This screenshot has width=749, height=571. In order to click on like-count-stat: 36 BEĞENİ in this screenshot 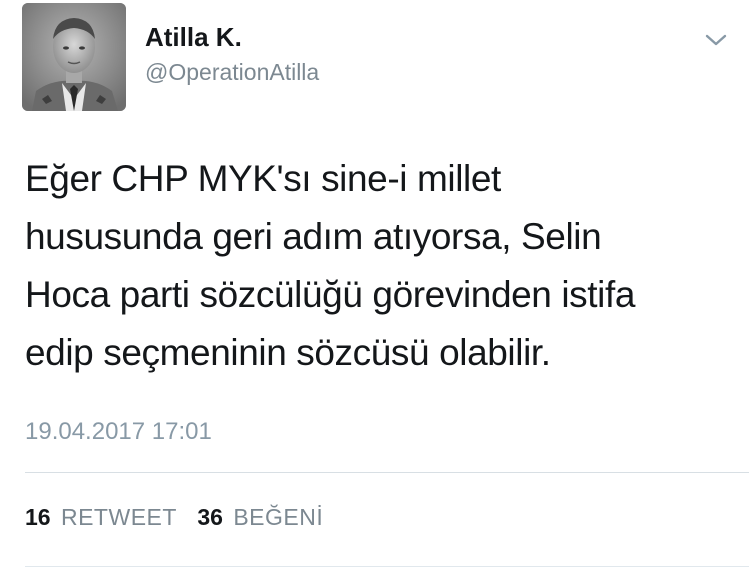, I will do `click(260, 517)`.